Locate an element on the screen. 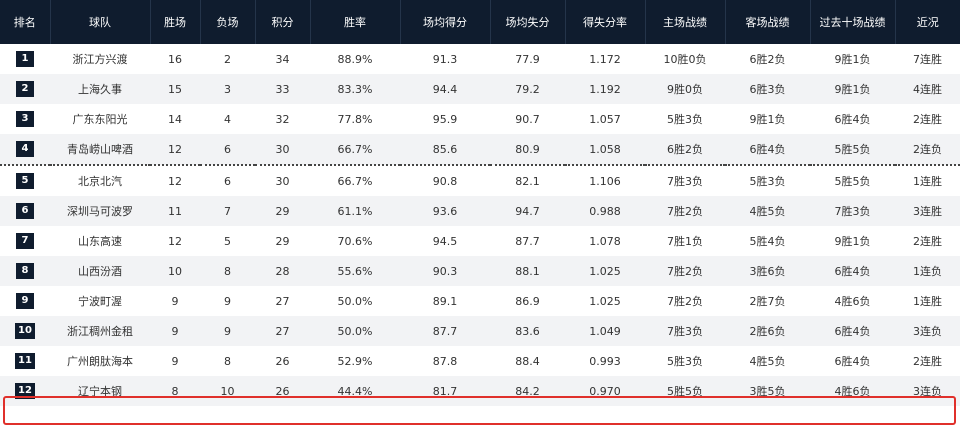 Image resolution: width=960 pixels, height=427 pixels. header-wins: 胜场 is located at coordinates (175, 22).